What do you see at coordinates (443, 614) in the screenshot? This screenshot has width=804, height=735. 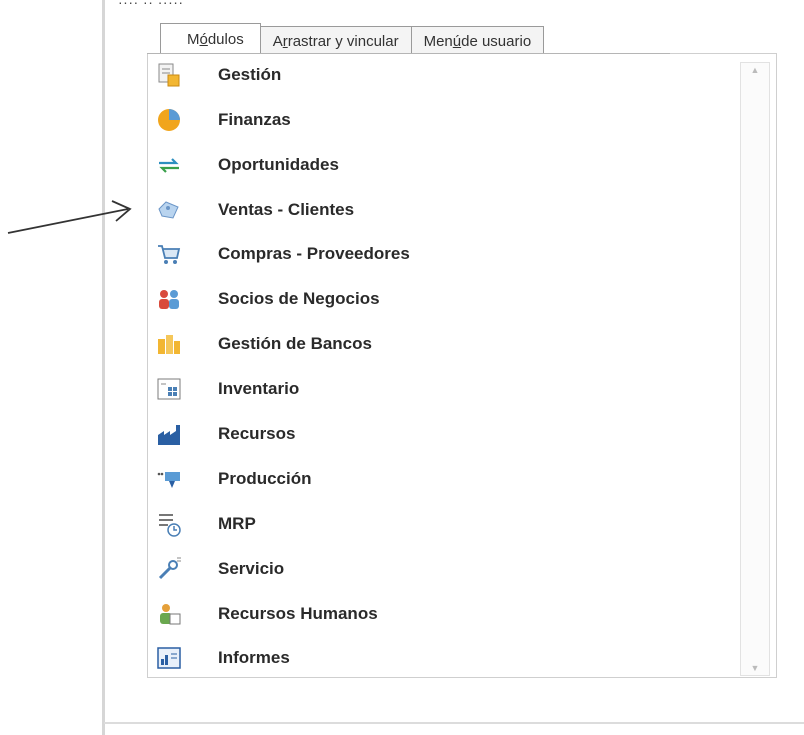 I see `module-recursos-humanos: Recursos Humanos` at bounding box center [443, 614].